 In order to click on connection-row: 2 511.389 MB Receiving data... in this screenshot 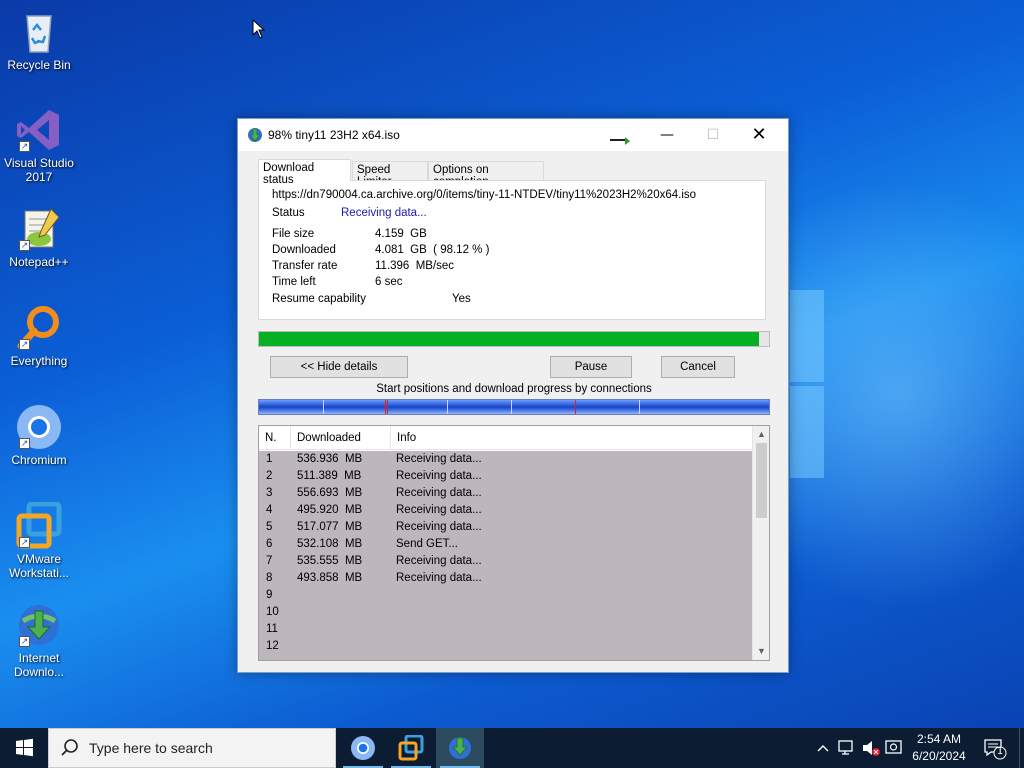, I will do `click(505, 476)`.